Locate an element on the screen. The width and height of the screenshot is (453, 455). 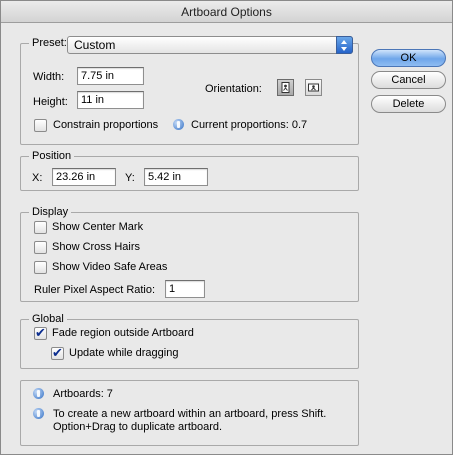
ruler-aspect-ratio-label: Ruler Pixel Aspect Ratio: is located at coordinates (95, 290).